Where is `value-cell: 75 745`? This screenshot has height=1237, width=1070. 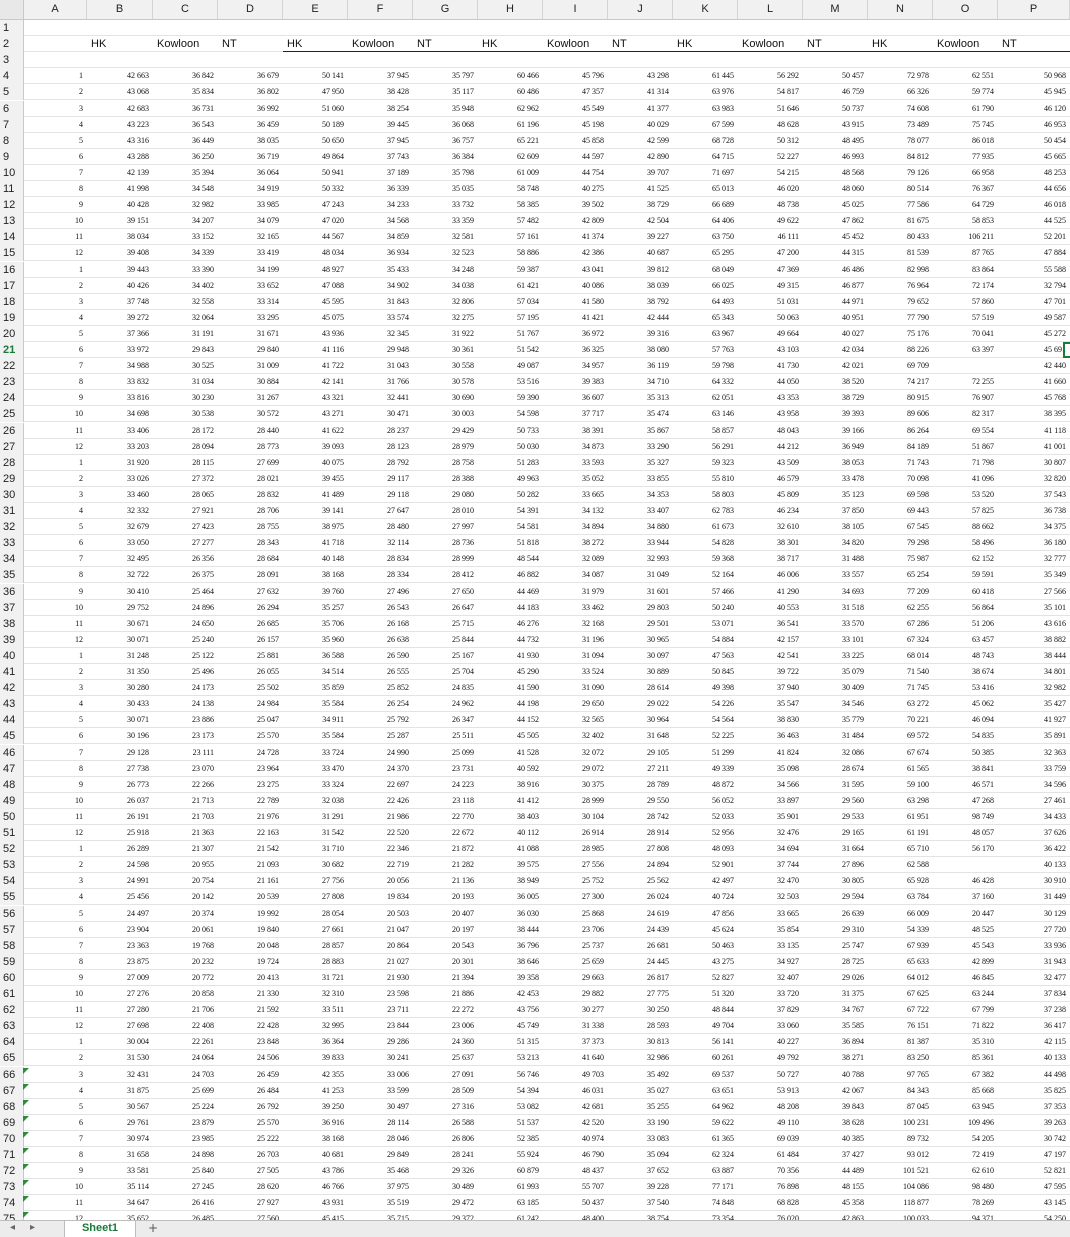
value-cell: 75 745 is located at coordinates (965, 125).